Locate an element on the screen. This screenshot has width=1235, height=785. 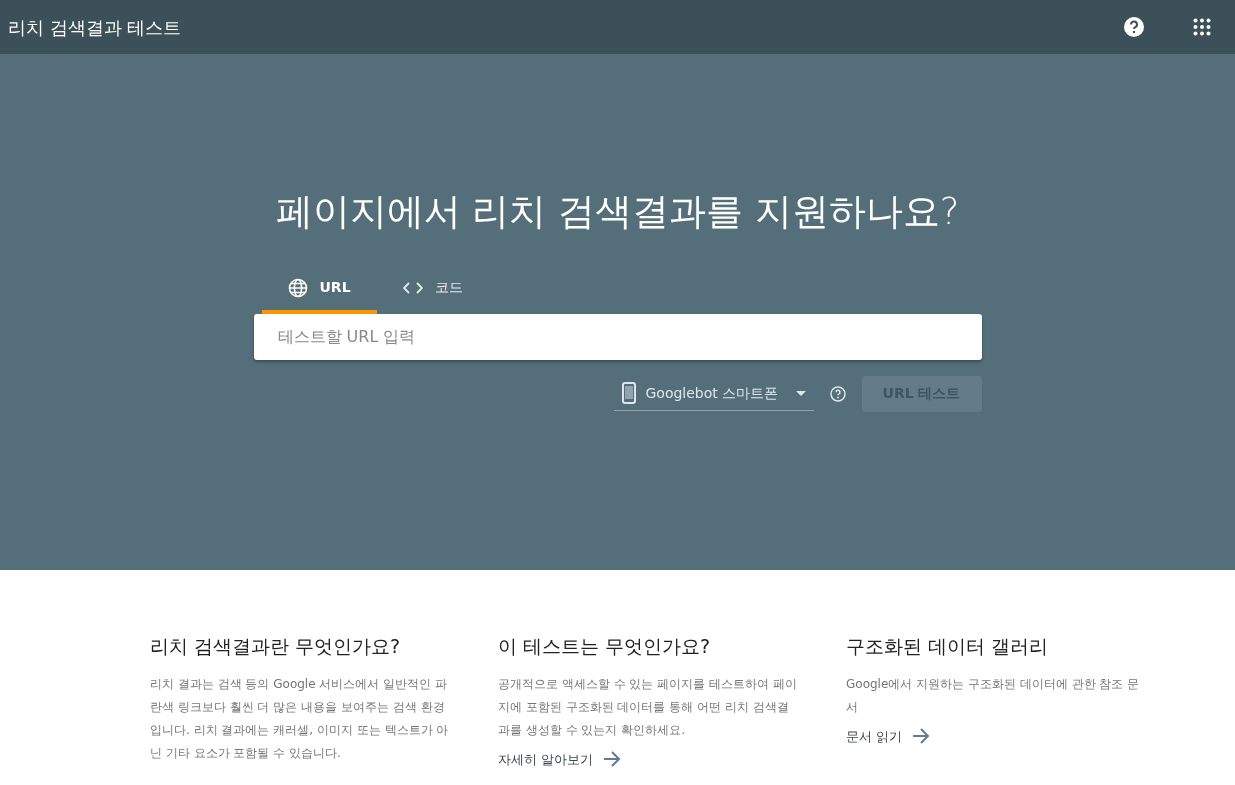
hero-heading: 페이지에서 리치 검색결과를 지원하나요? is located at coordinates (617, 212).